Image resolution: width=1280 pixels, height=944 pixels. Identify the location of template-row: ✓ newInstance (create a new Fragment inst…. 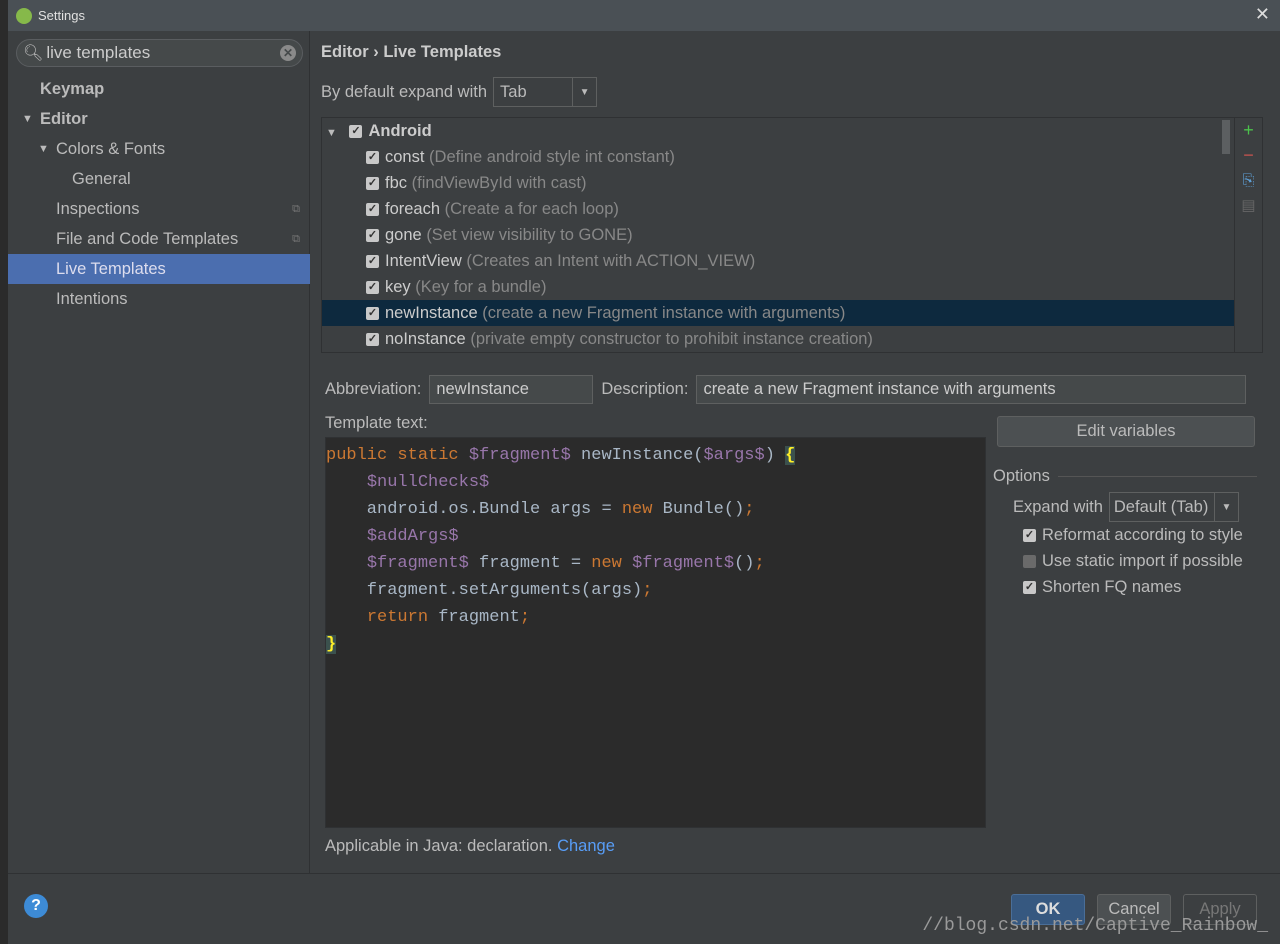
(778, 313).